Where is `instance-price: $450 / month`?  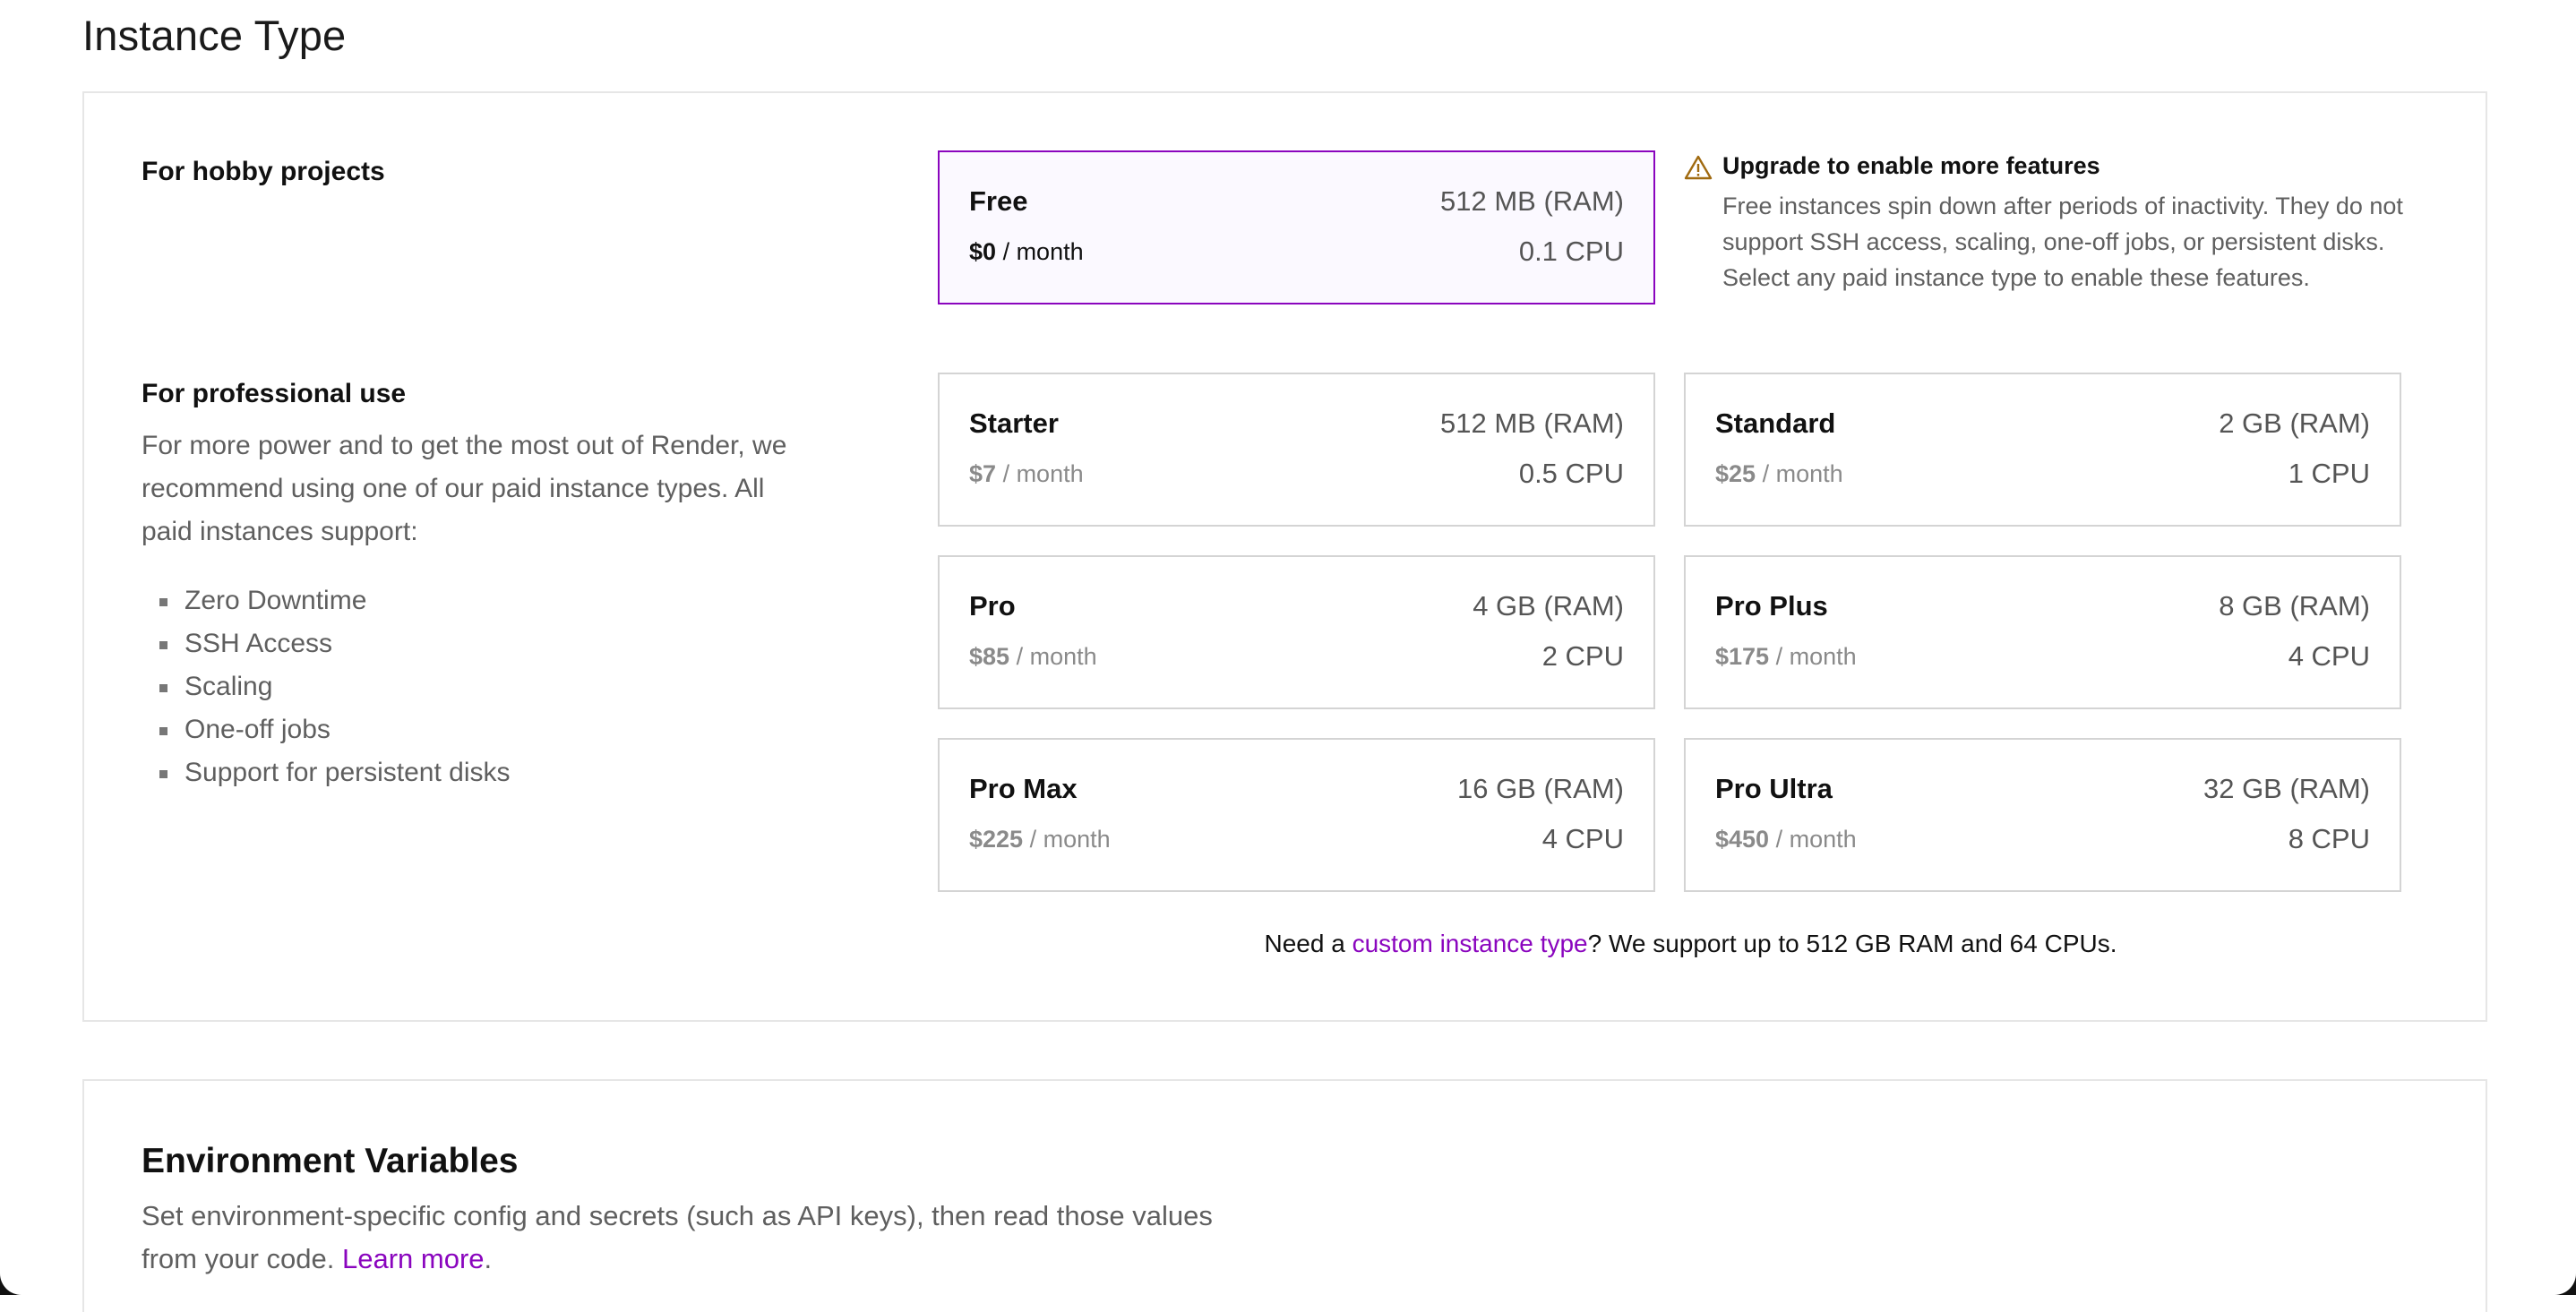 instance-price: $450 / month is located at coordinates (1786, 840).